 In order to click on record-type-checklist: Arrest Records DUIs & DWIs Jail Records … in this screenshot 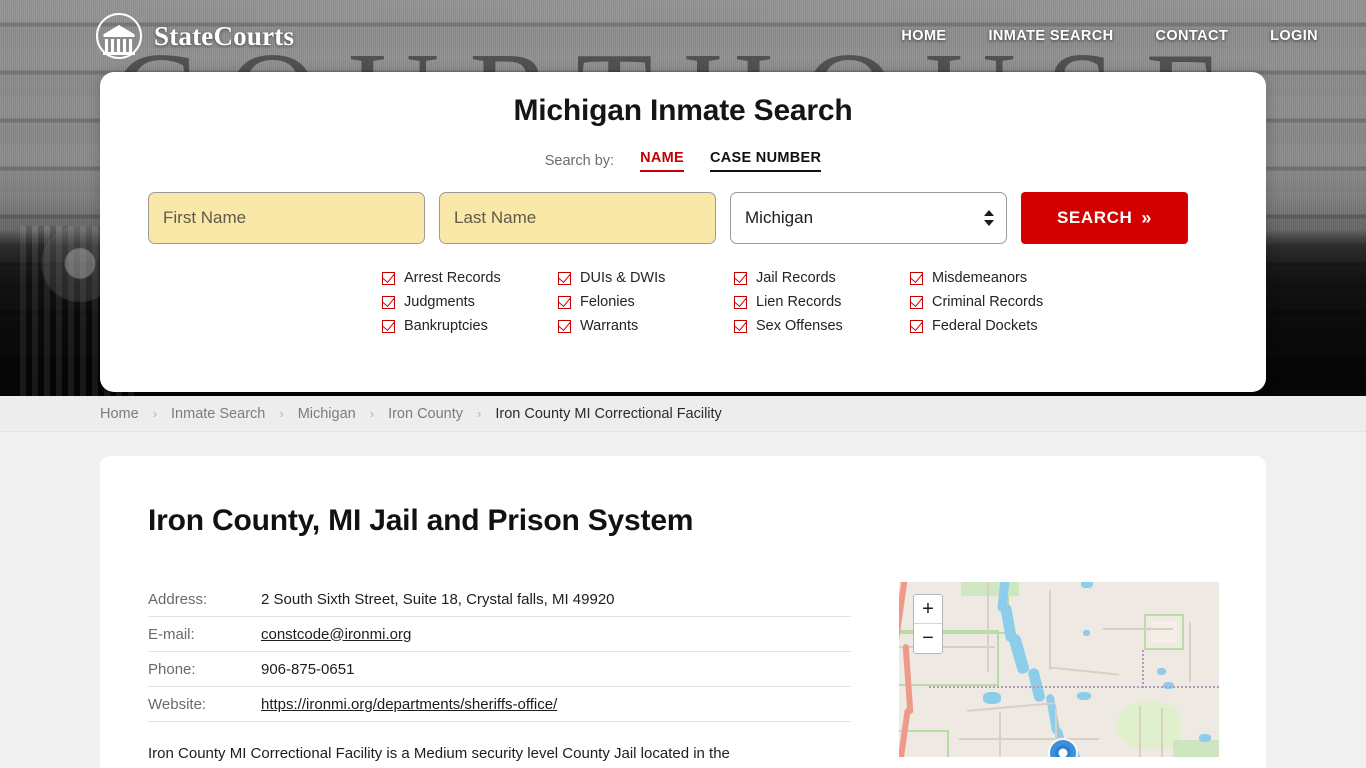, I will do `click(683, 302)`.